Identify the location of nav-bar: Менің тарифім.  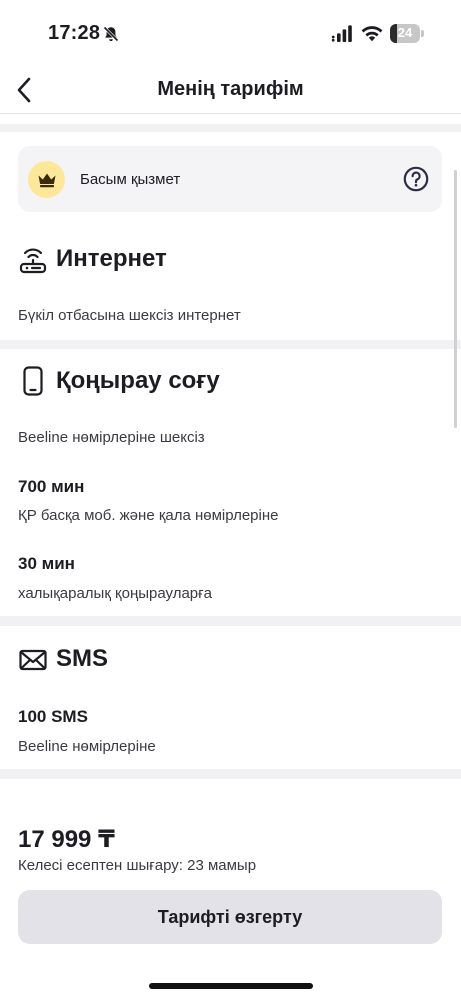
(230, 90).